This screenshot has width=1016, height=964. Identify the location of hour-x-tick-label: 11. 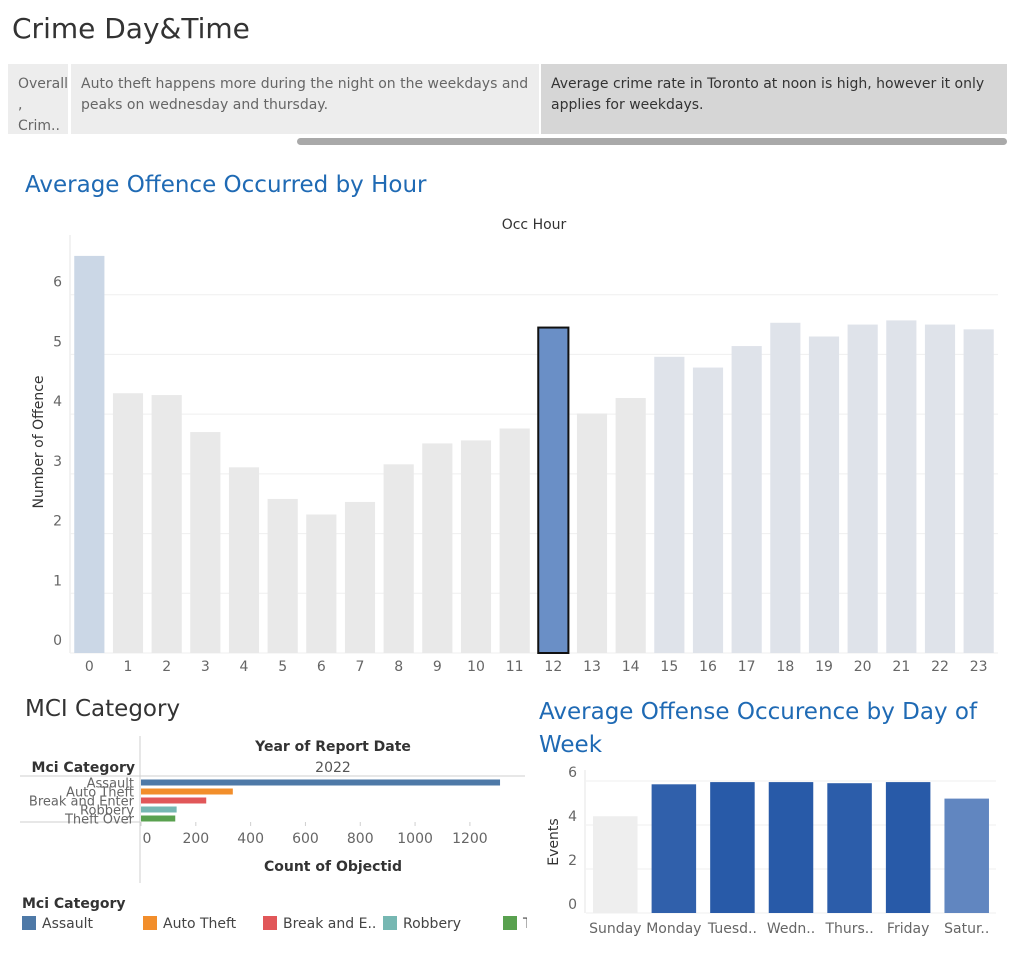
(515, 667).